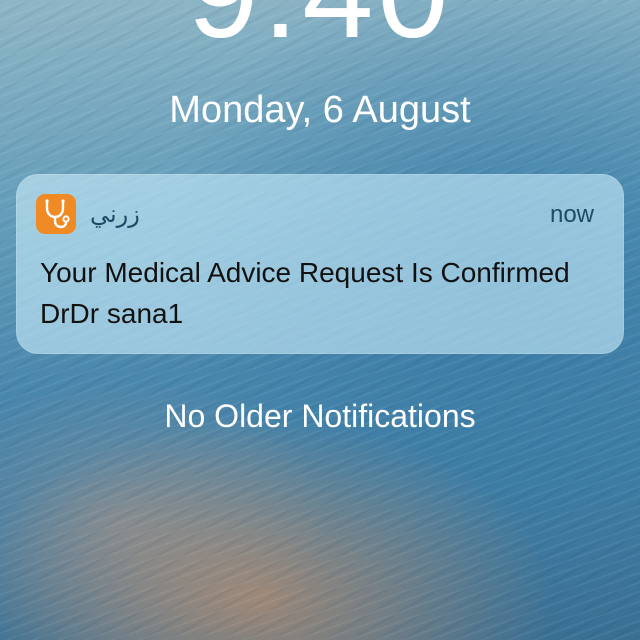 The width and height of the screenshot is (640, 640). Describe the element at coordinates (320, 416) in the screenshot. I see `no-older-notifications-label: No Older Notifications` at that location.